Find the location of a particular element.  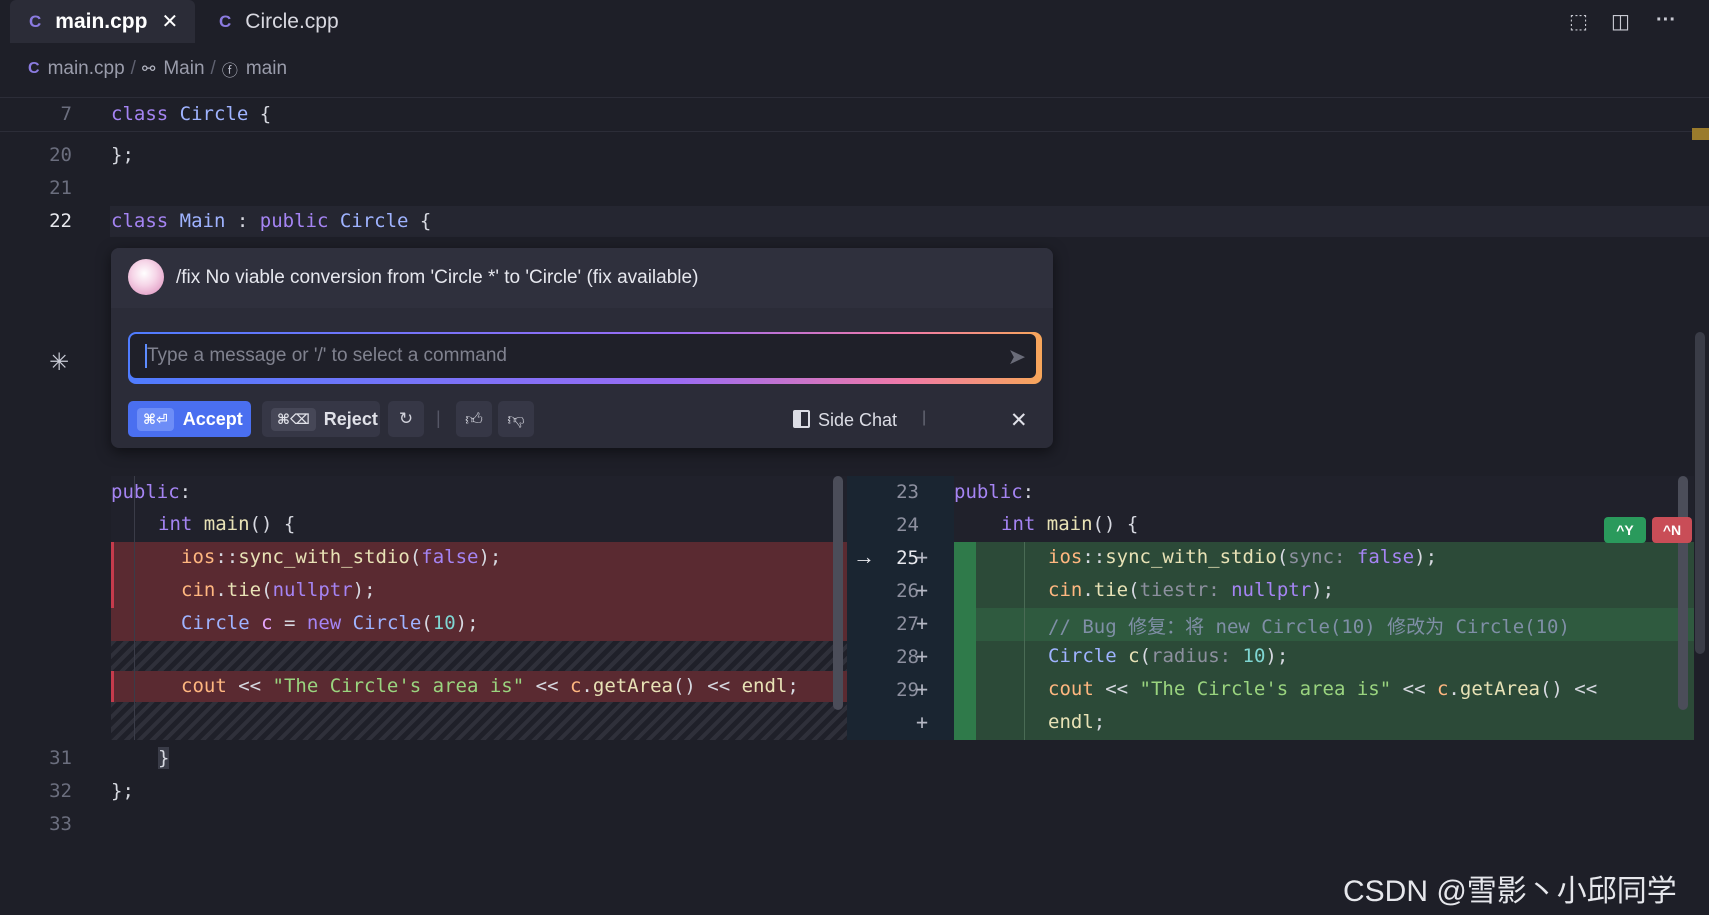

thumbs-down-icon: 👎︎ is located at coordinates (516, 419).